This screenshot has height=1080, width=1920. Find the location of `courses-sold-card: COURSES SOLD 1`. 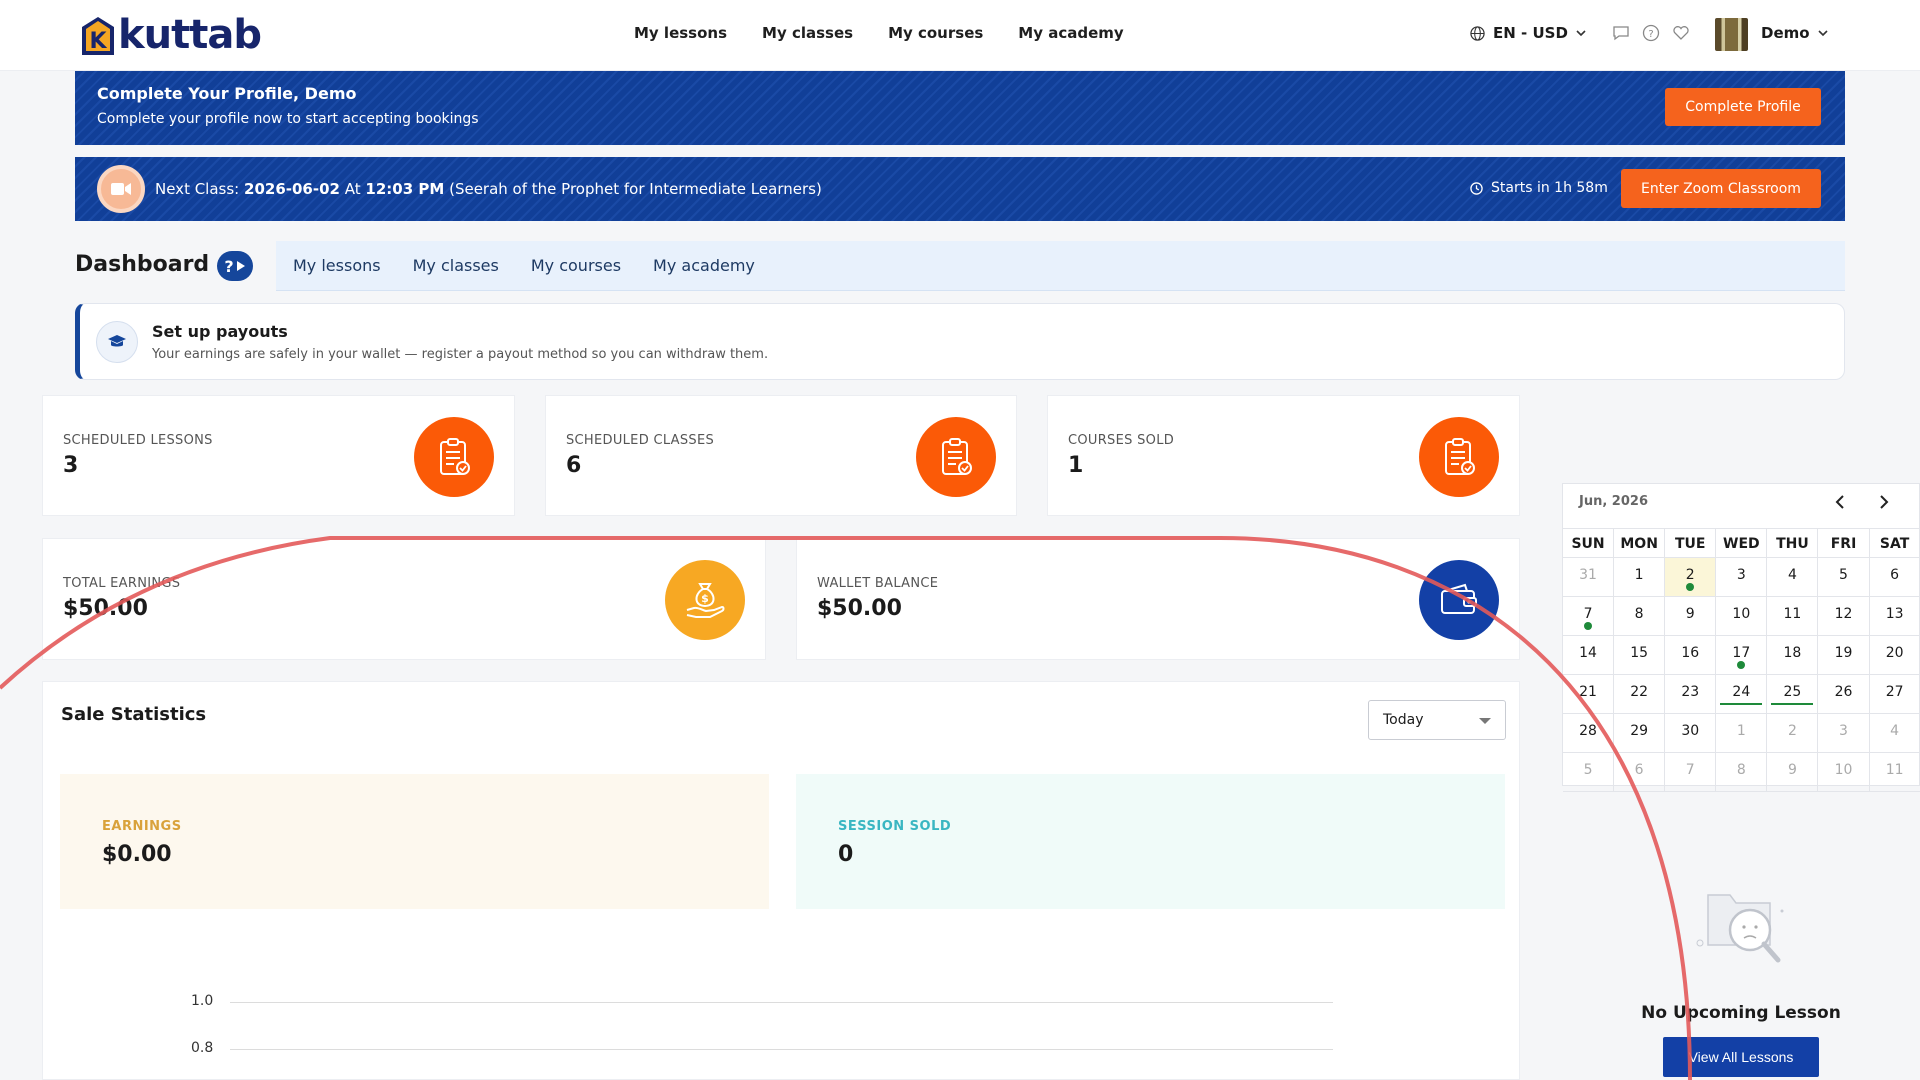

courses-sold-card: COURSES SOLD 1 is located at coordinates (1283, 455).